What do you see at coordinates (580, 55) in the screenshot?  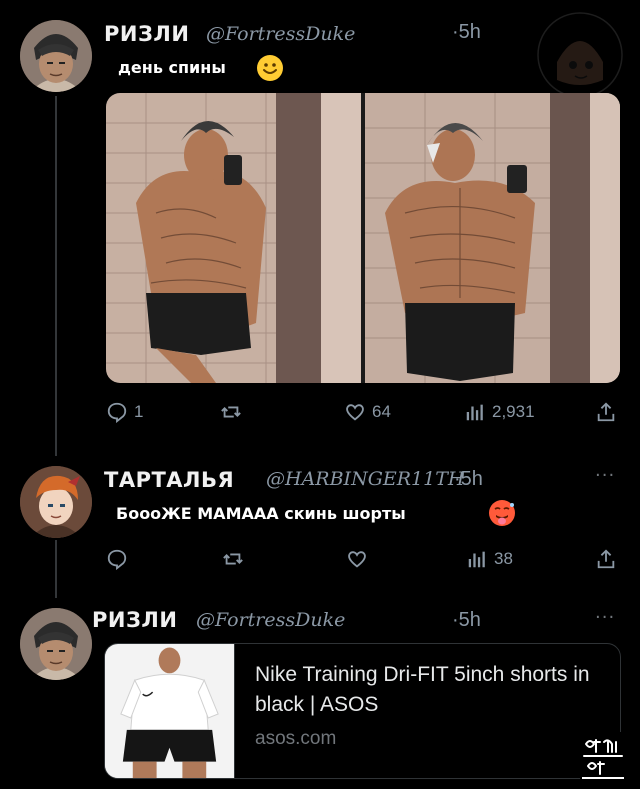 I see `watermark-logo` at bounding box center [580, 55].